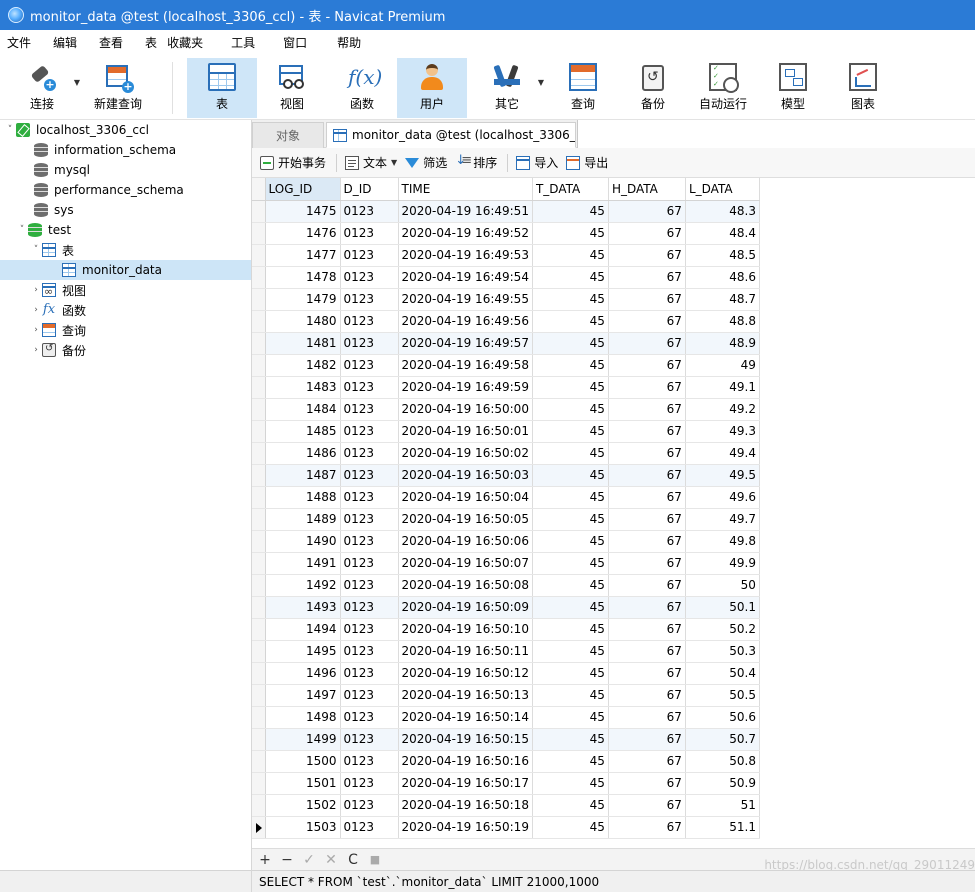  What do you see at coordinates (125, 330) in the screenshot?
I see `tree-item-queries: › 查询` at bounding box center [125, 330].